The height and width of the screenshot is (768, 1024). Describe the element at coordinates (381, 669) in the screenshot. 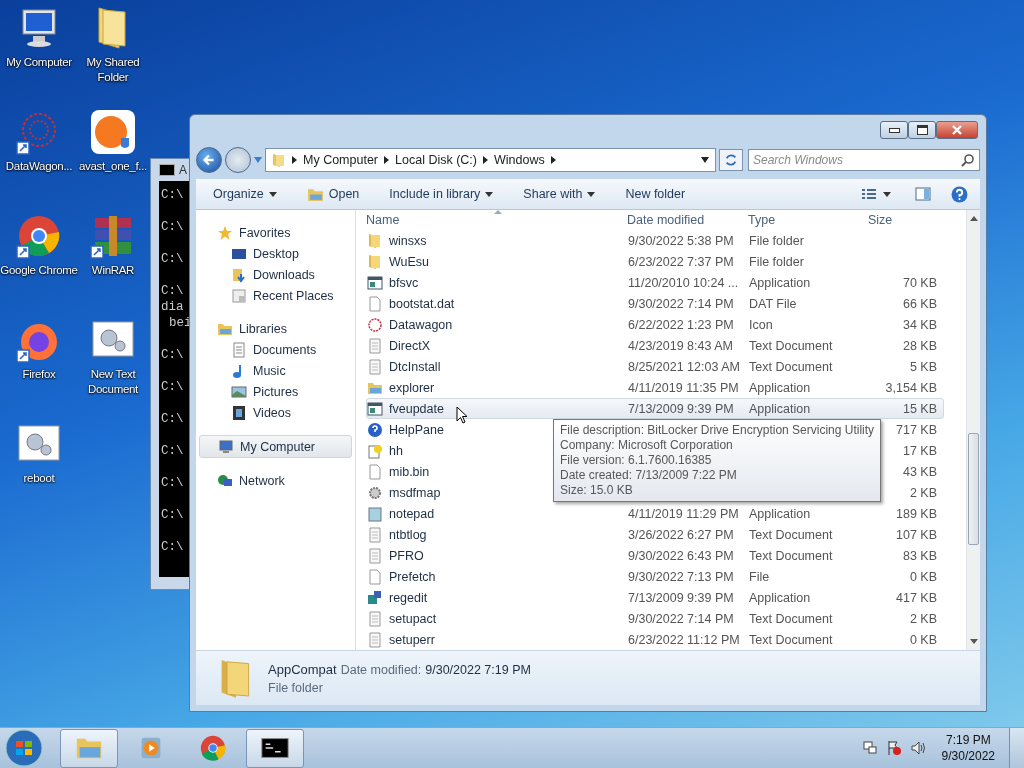

I see `field-label: Date modified:` at that location.